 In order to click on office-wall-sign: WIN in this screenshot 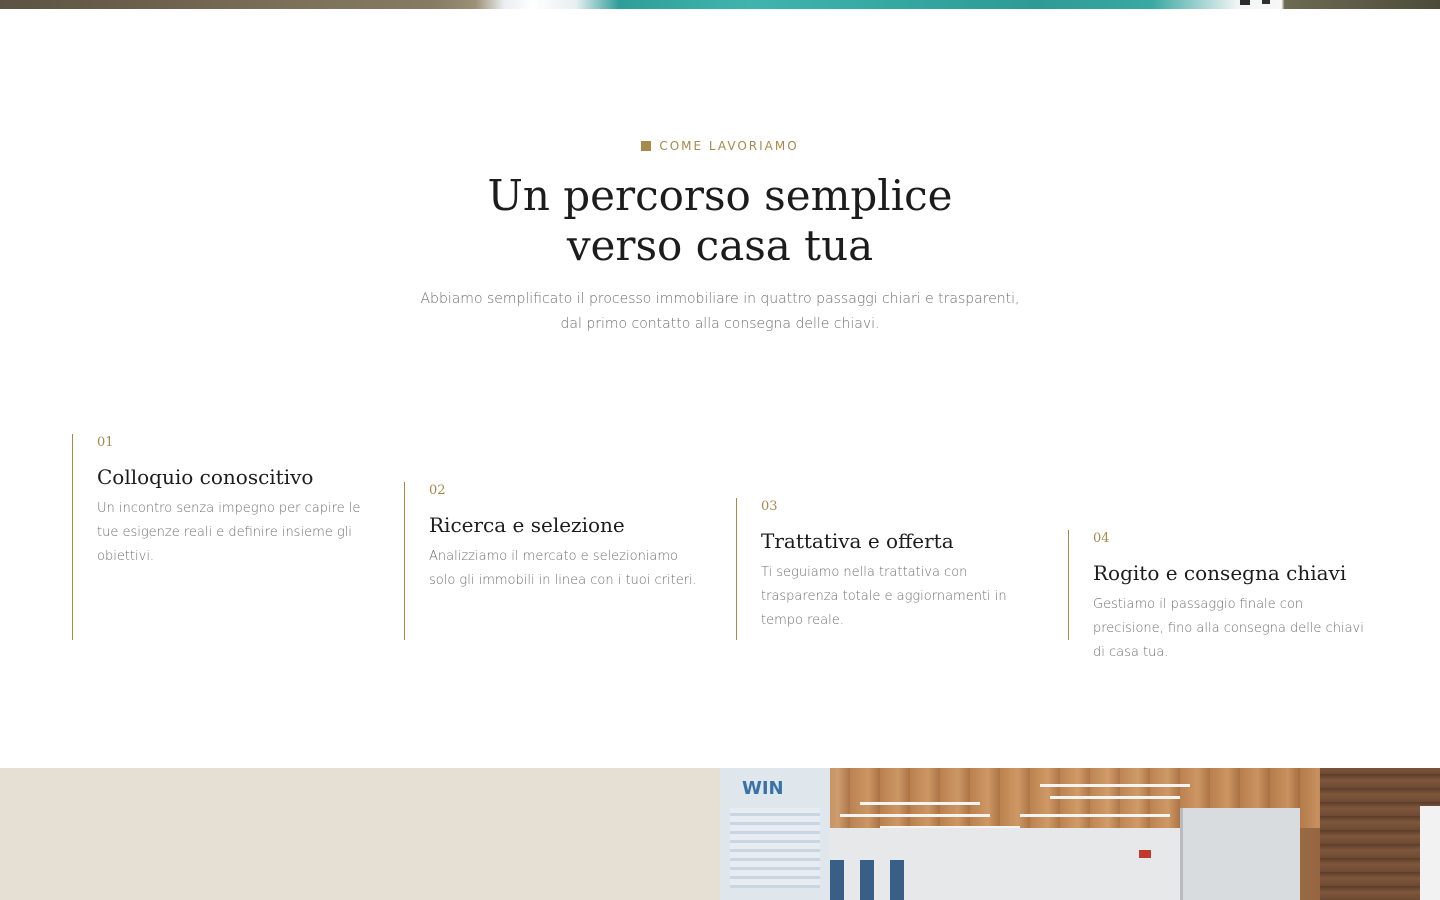, I will do `click(763, 788)`.